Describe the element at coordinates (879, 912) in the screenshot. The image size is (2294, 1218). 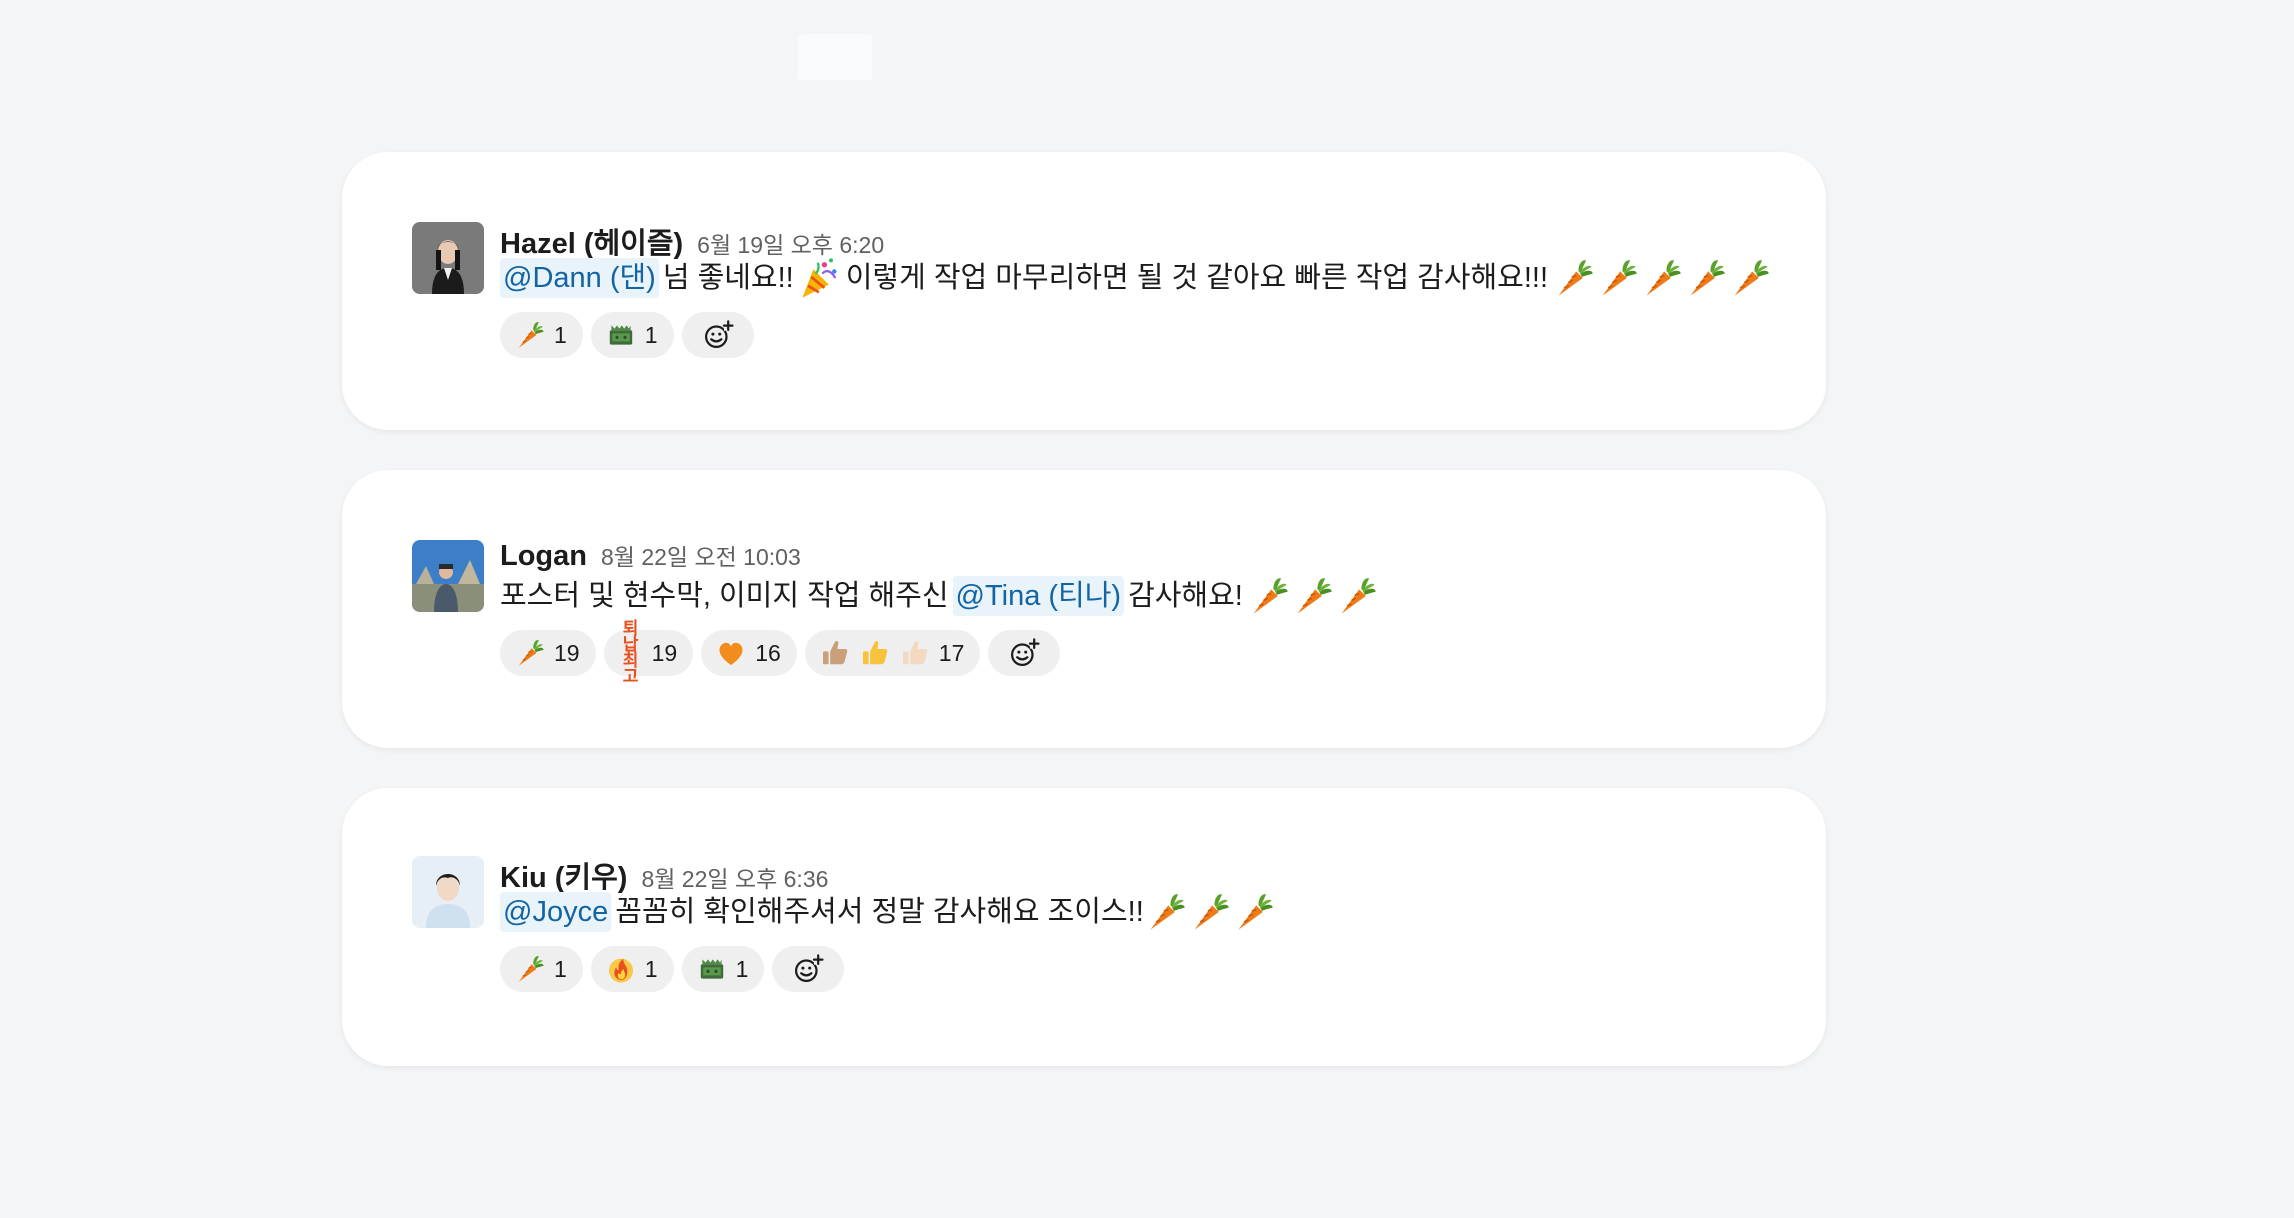
I see `message-text-segment: 꼼꼼히 확인해주셔서 정말 감사해요 조이스!!` at that location.